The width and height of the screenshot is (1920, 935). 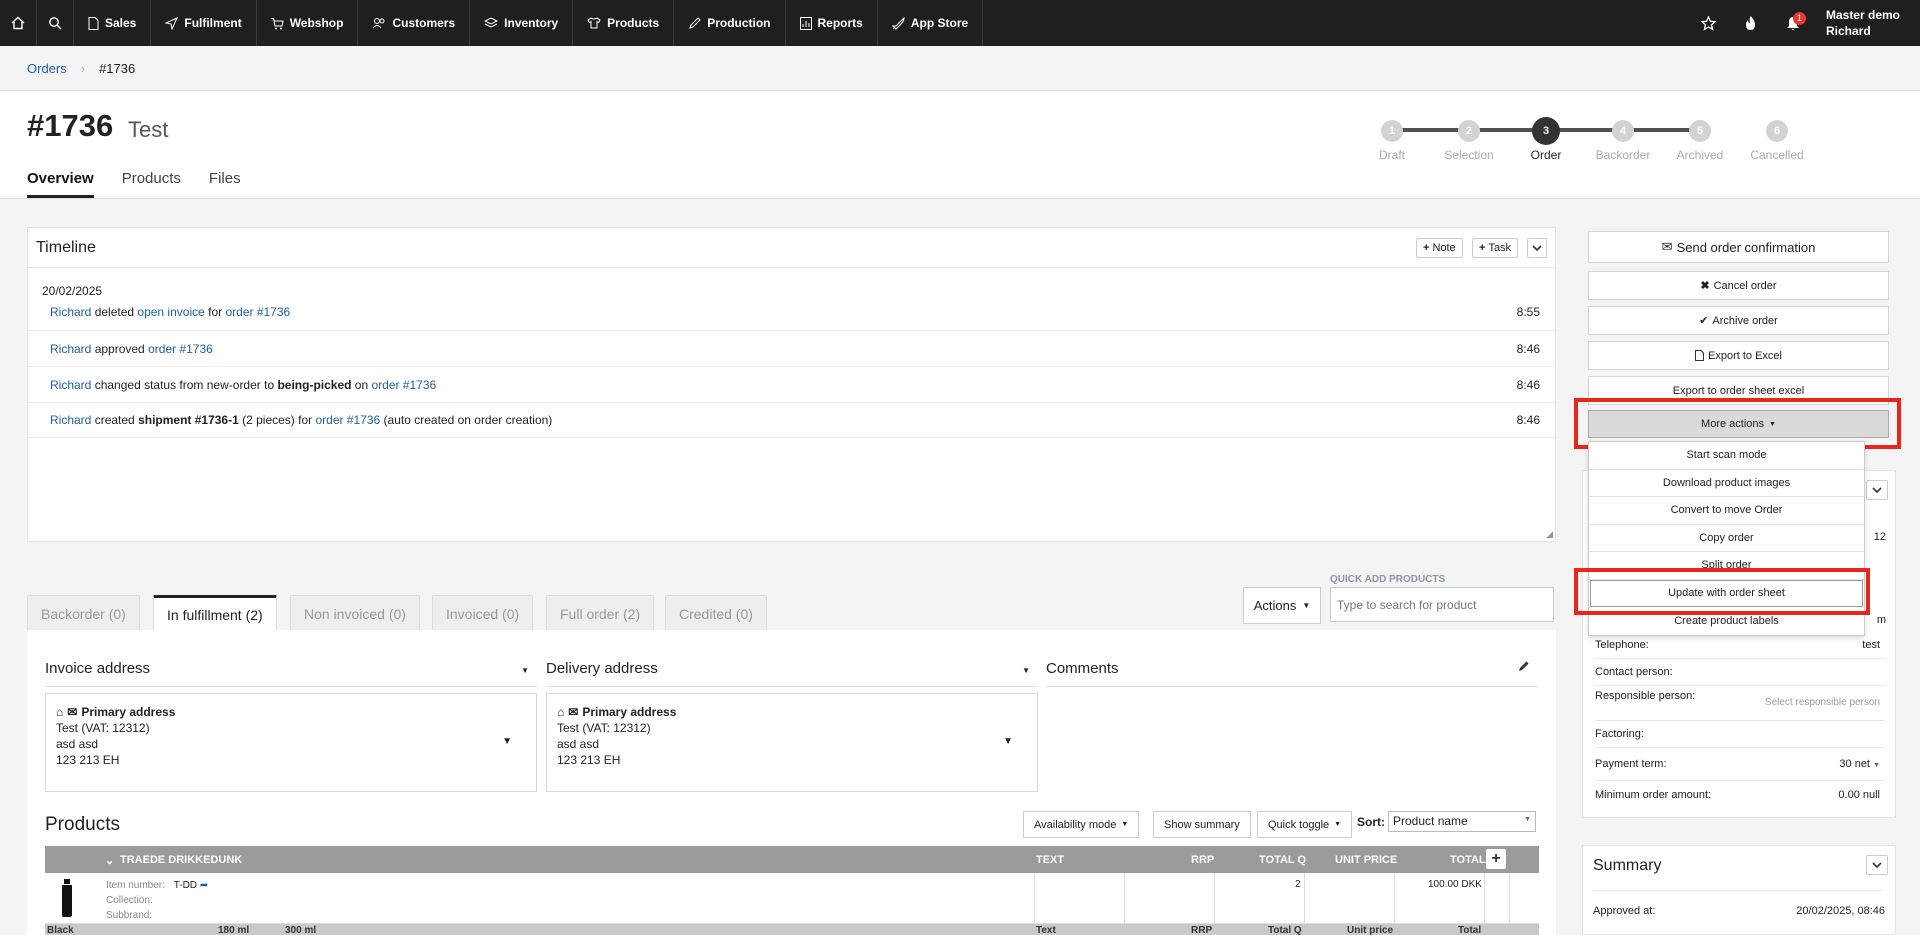 I want to click on tab-products: Products, so click(x=151, y=184).